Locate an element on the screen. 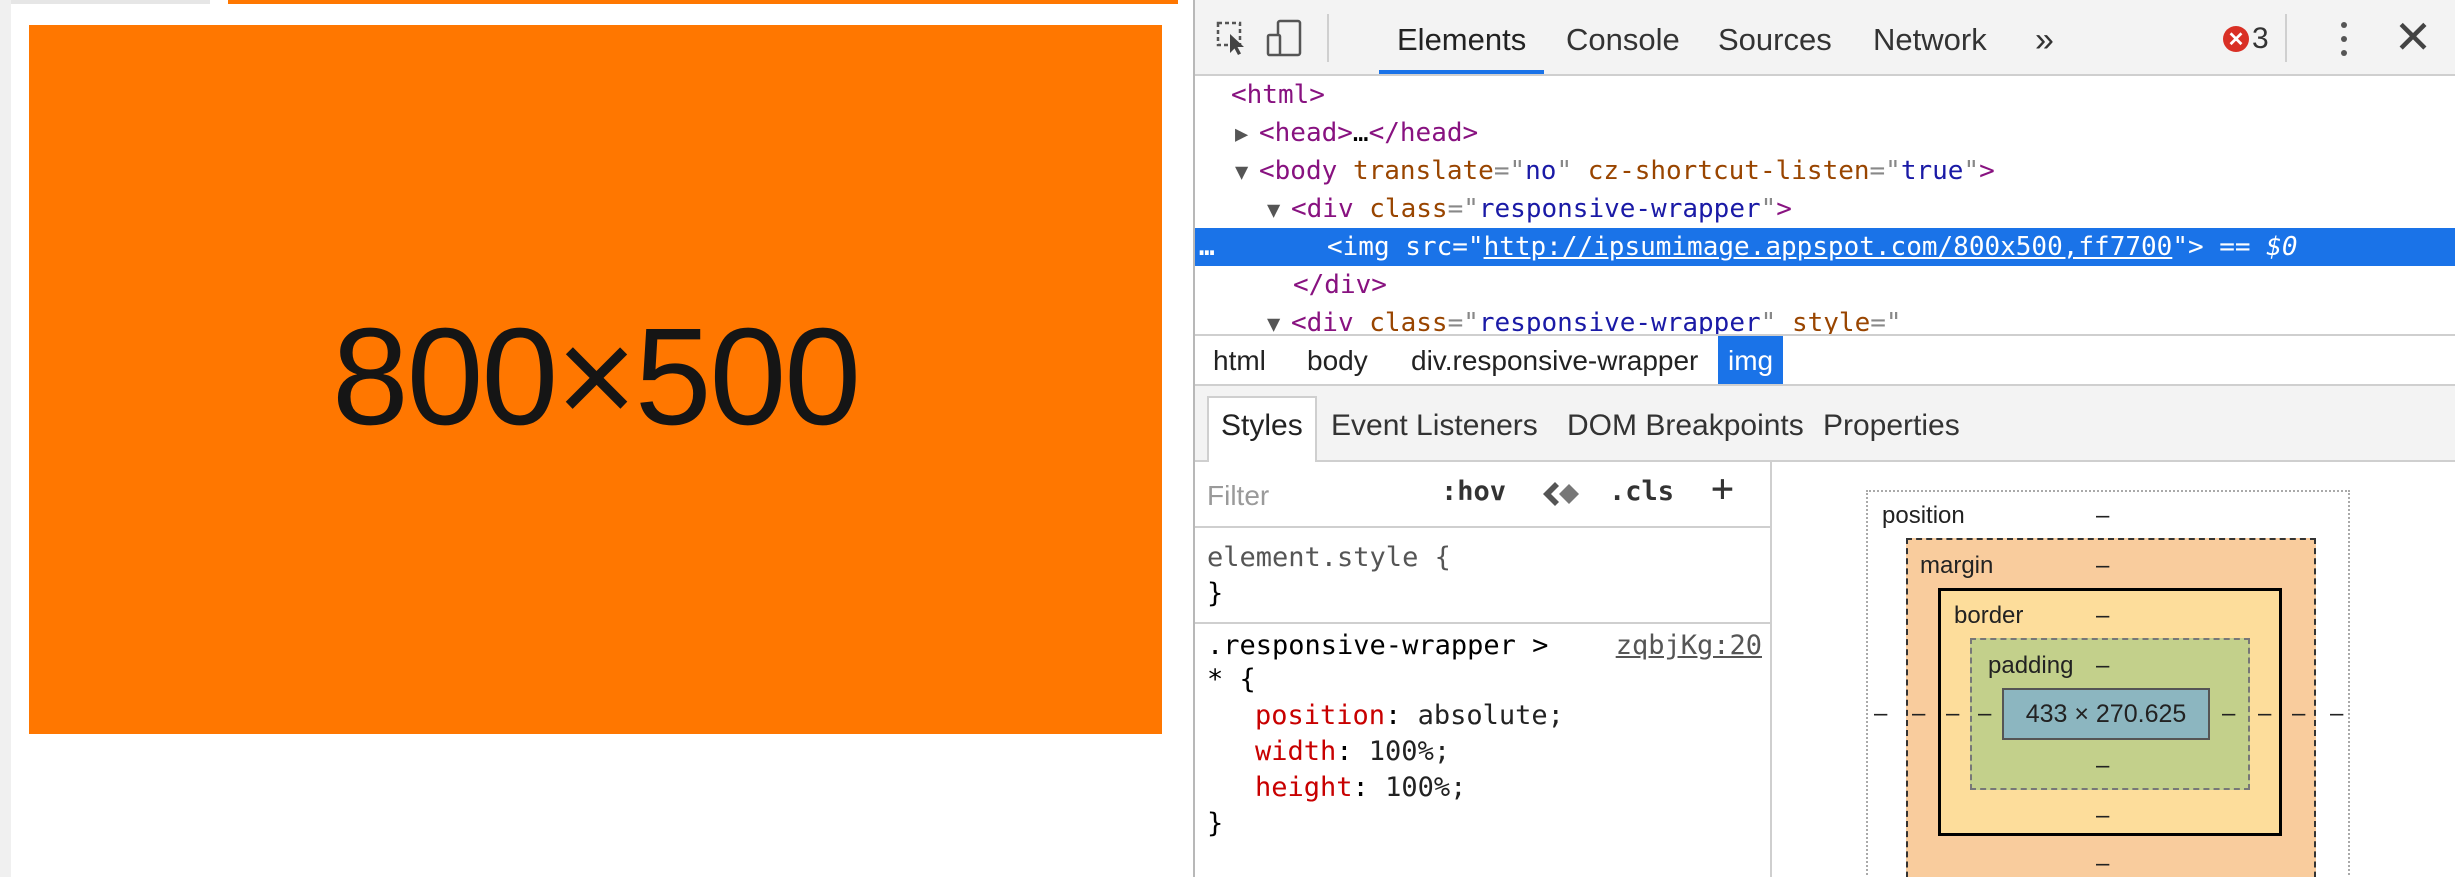  rule-close-brace: } is located at coordinates (1215, 593).